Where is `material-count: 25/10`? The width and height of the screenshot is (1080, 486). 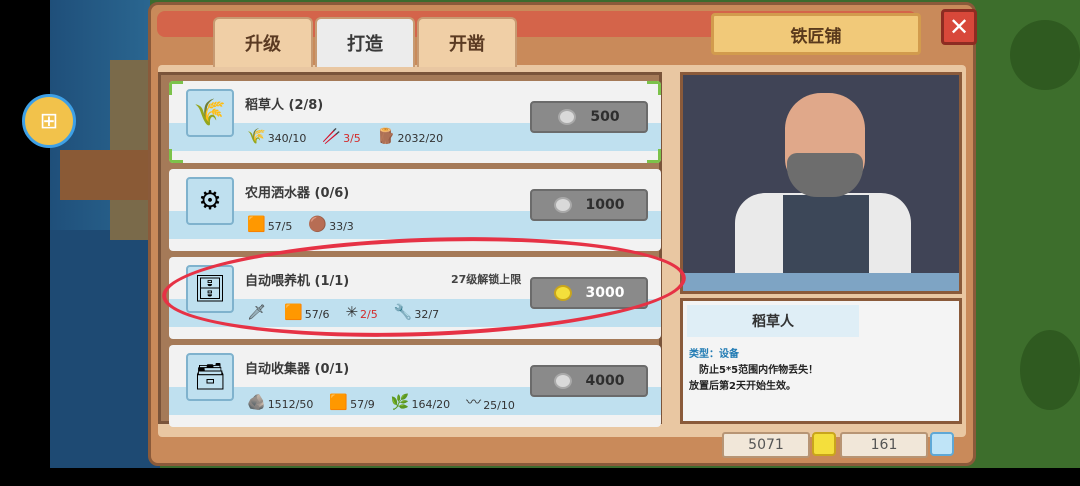
material-count: 25/10 is located at coordinates (499, 405).